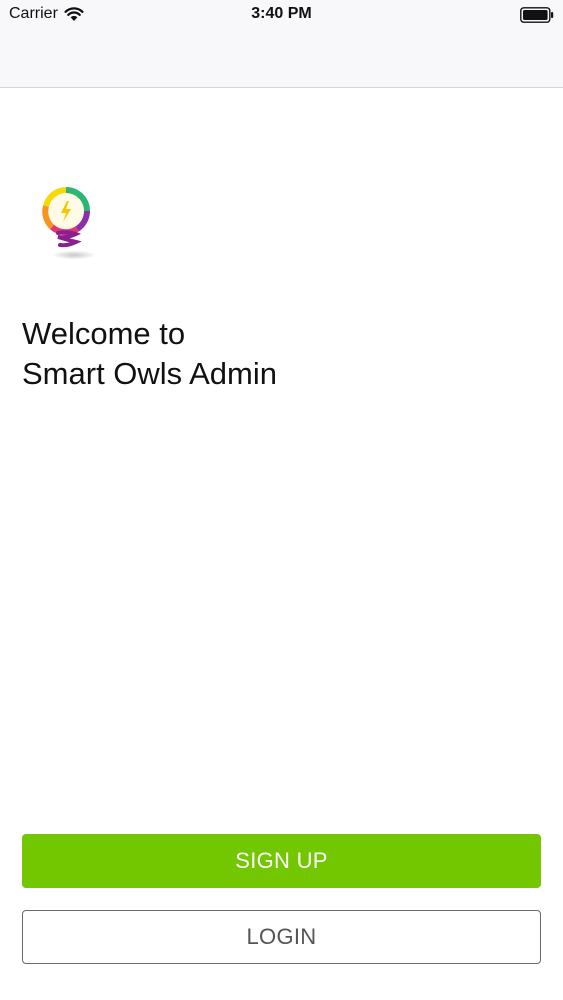  Describe the element at coordinates (149, 354) in the screenshot. I see `welcome-title: Welcome to Smart Owls Admin` at that location.